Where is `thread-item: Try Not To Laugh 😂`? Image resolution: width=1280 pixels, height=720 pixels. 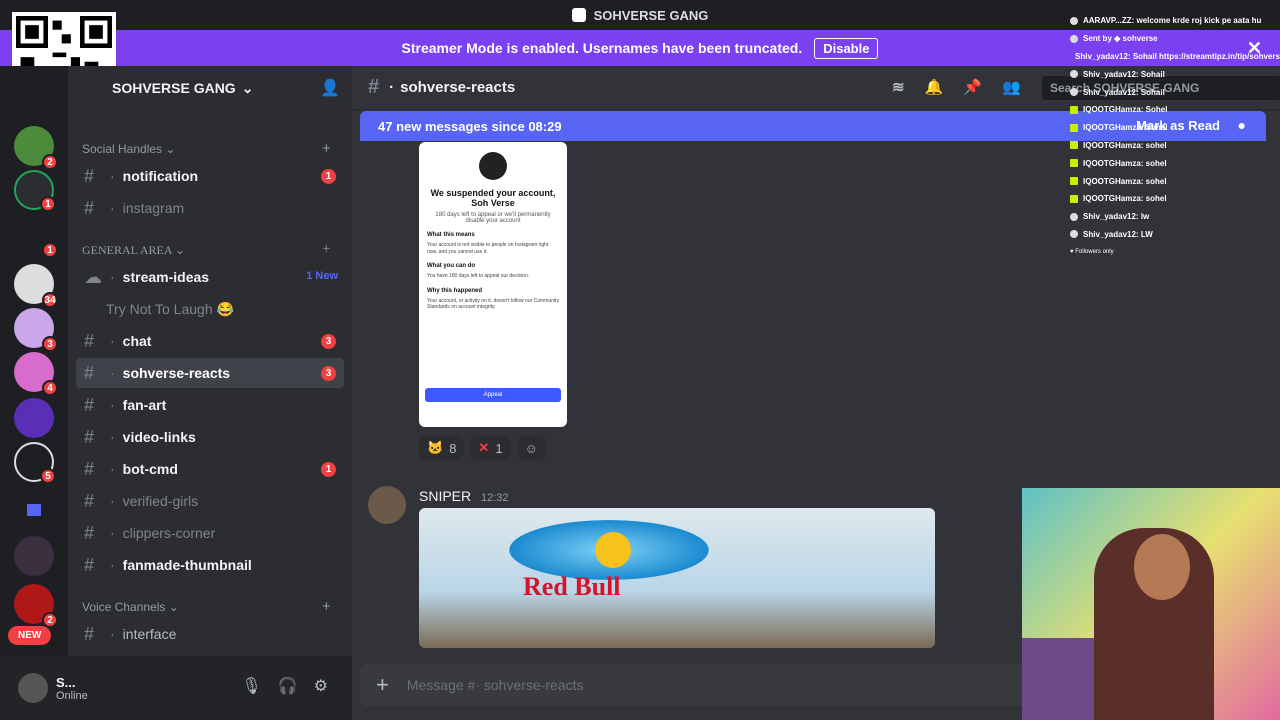 thread-item: Try Not To Laugh 😂 is located at coordinates (210, 309).